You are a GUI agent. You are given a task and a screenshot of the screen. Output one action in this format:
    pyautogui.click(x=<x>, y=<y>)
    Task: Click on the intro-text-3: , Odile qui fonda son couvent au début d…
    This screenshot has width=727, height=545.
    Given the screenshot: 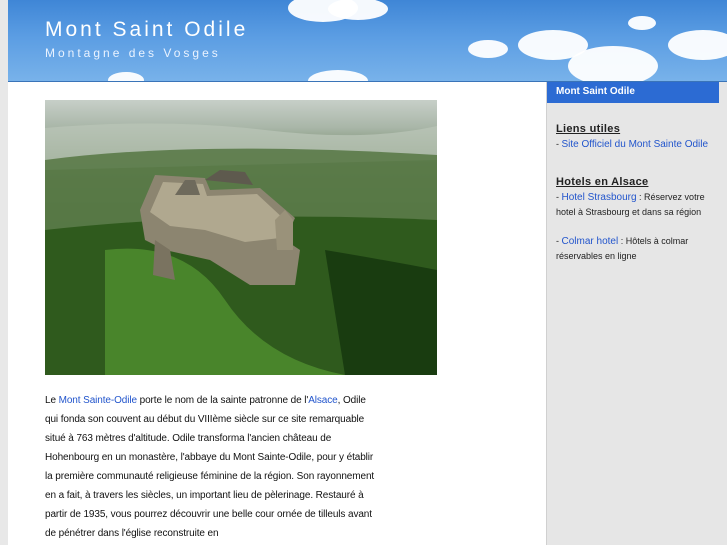 What is the action you would take?
    pyautogui.click(x=210, y=467)
    